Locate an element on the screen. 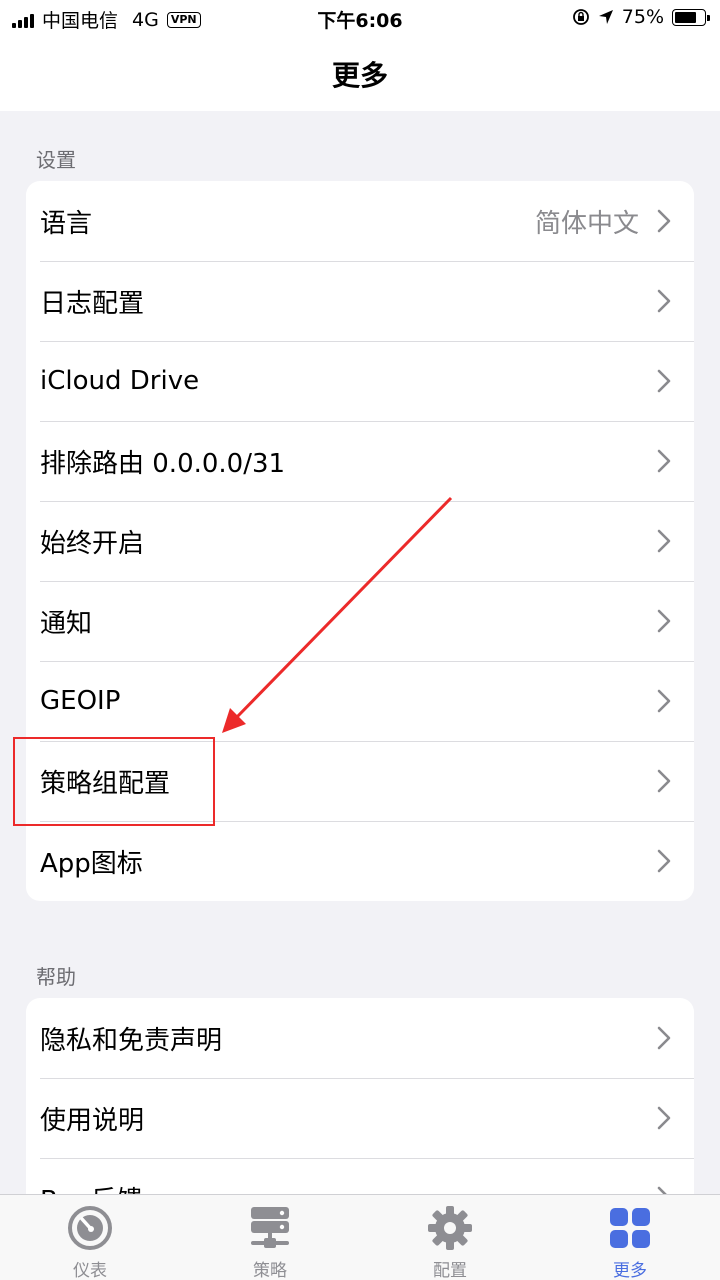 The height and width of the screenshot is (1280, 720). navigation-bar: 更多 is located at coordinates (360, 73).